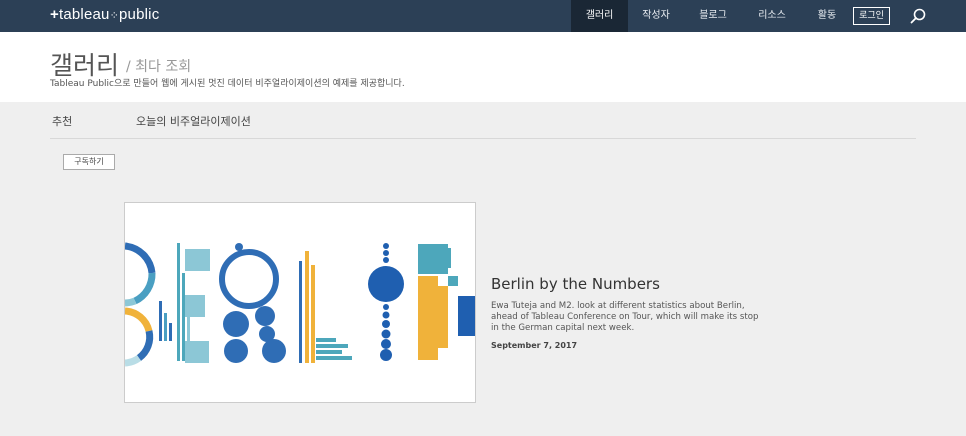 This screenshot has width=966, height=436. What do you see at coordinates (193, 121) in the screenshot?
I see `tab-viz-of-the-day: 오늘의 비주얼라이제이션` at bounding box center [193, 121].